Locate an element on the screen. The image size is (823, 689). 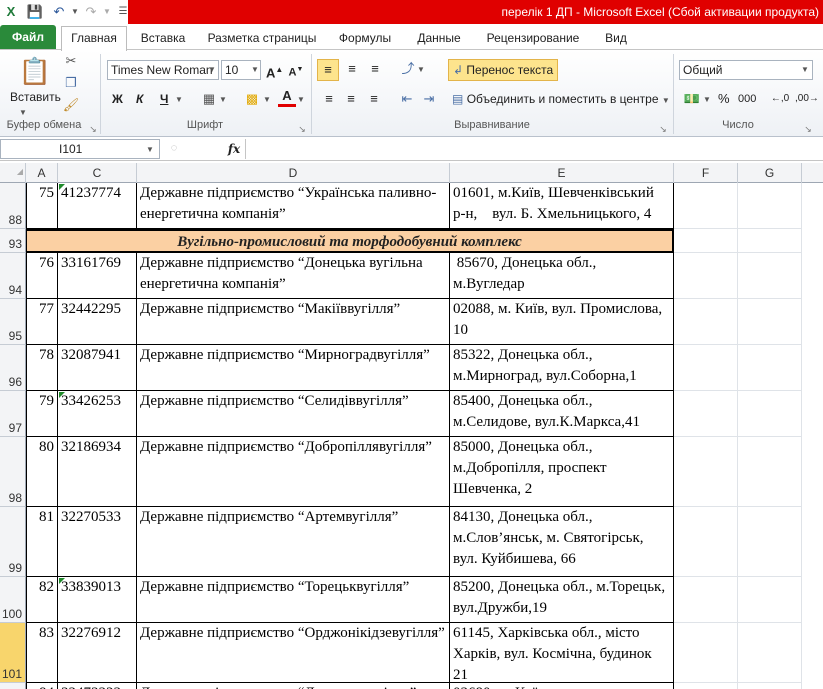
tab-insert: Вставка is located at coordinates (163, 39).